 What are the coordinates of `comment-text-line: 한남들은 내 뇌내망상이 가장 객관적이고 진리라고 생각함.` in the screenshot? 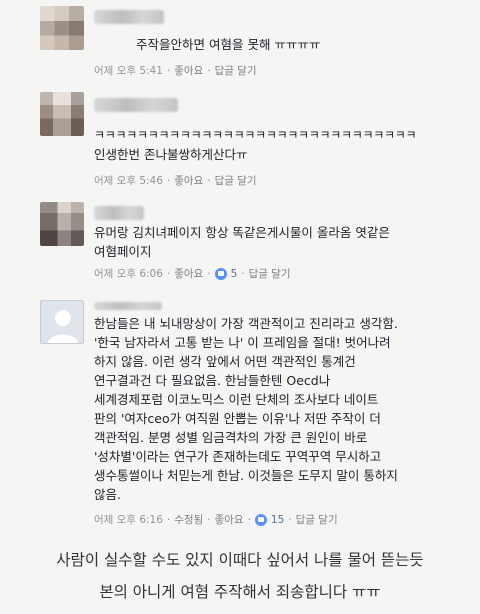 It's located at (246, 323).